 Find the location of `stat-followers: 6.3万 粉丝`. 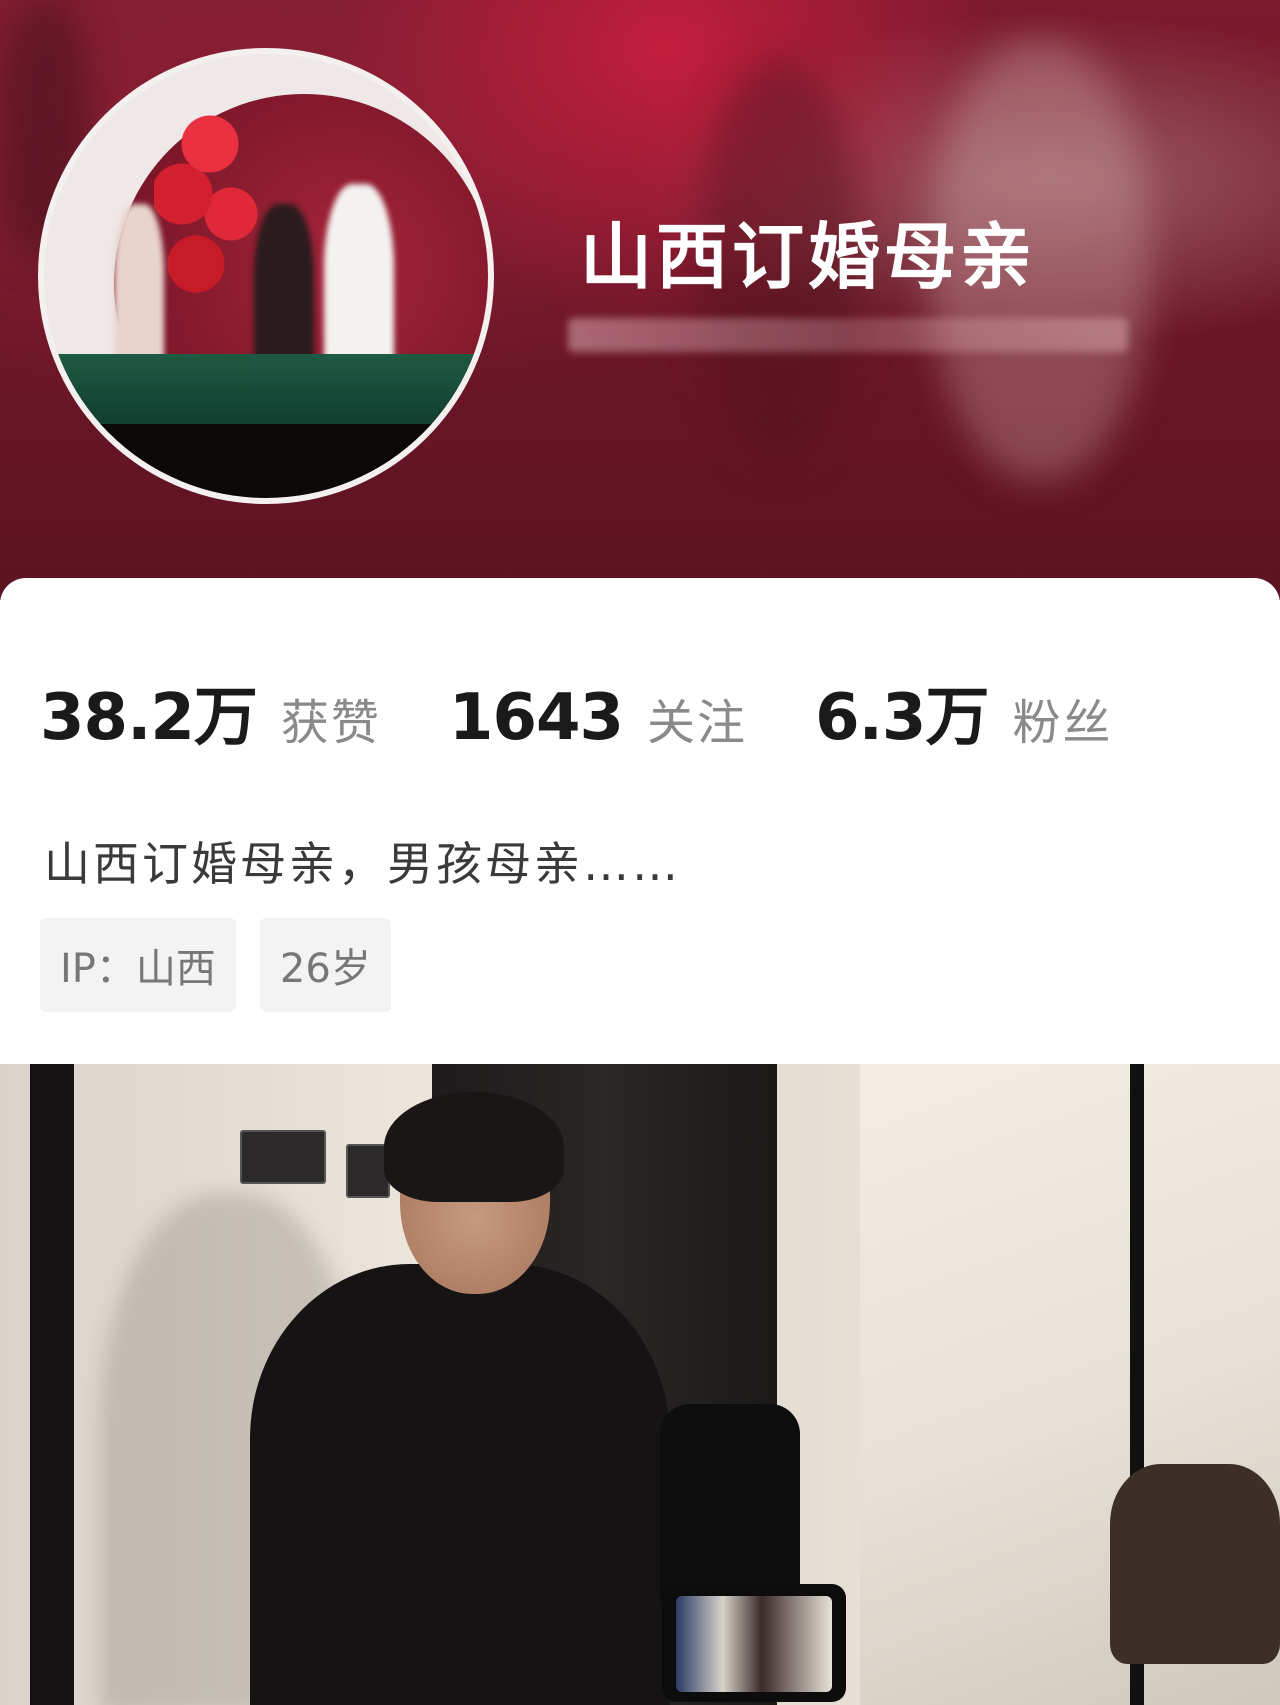

stat-followers: 6.3万 粉丝 is located at coordinates (963, 712).